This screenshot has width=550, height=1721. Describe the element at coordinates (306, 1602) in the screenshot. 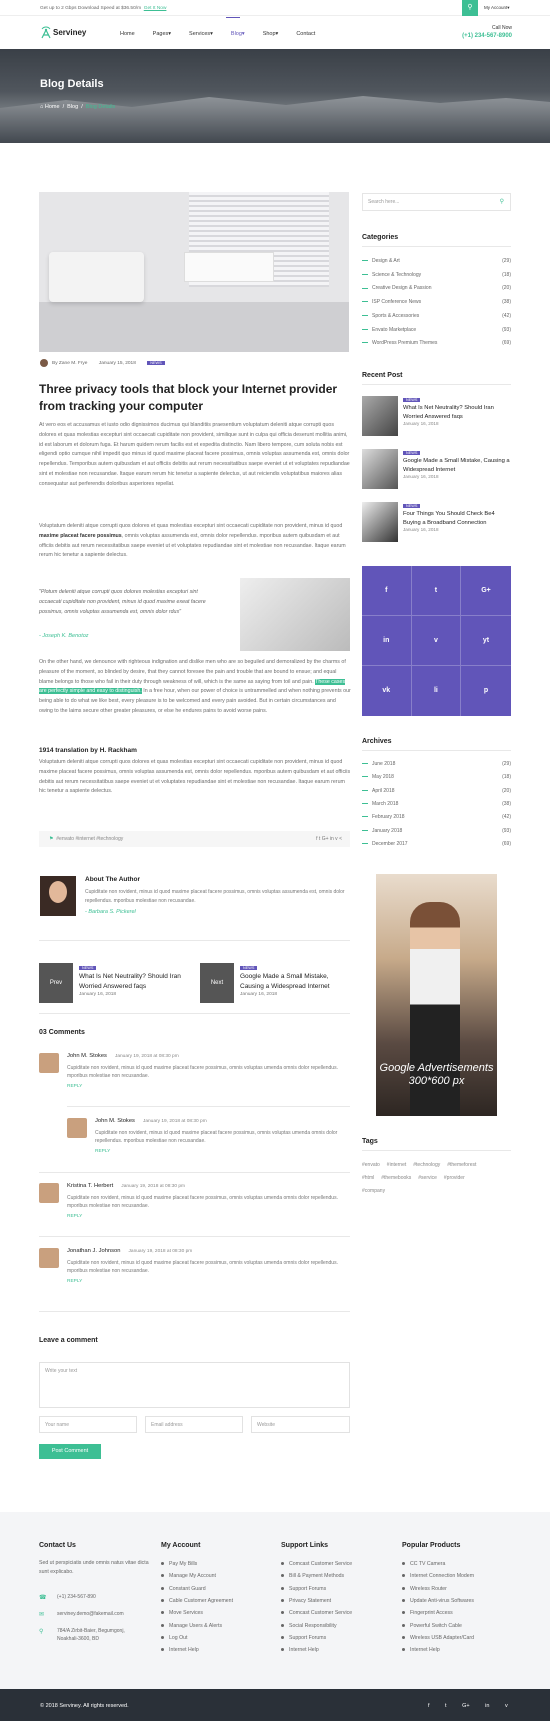

I see `footer-link: Privacy Statement` at that location.